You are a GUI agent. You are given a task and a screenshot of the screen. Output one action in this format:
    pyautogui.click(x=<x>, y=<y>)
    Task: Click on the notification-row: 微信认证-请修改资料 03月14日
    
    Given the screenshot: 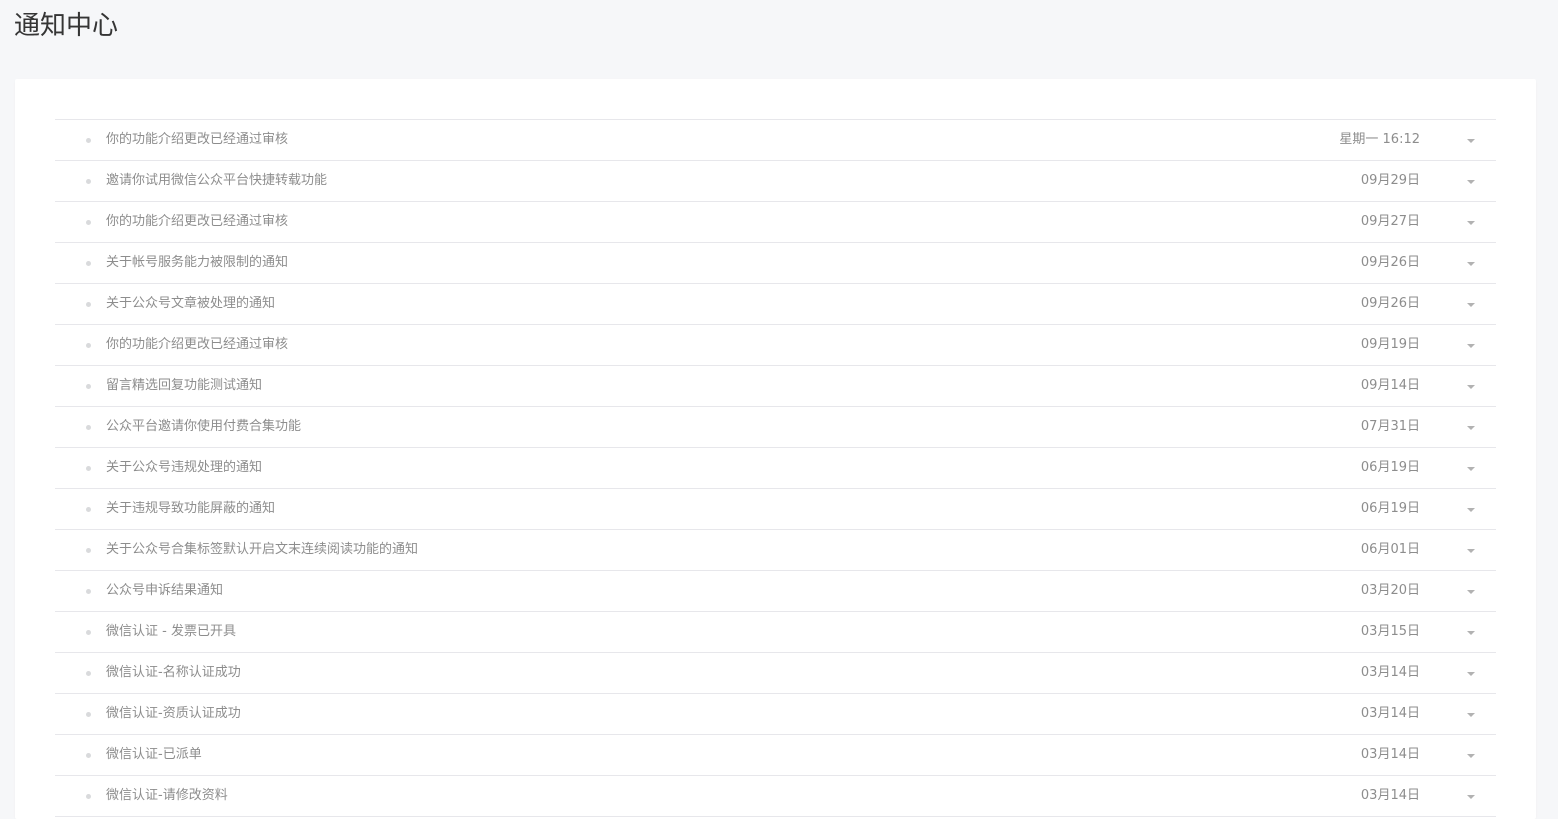 What is the action you would take?
    pyautogui.click(x=775, y=796)
    